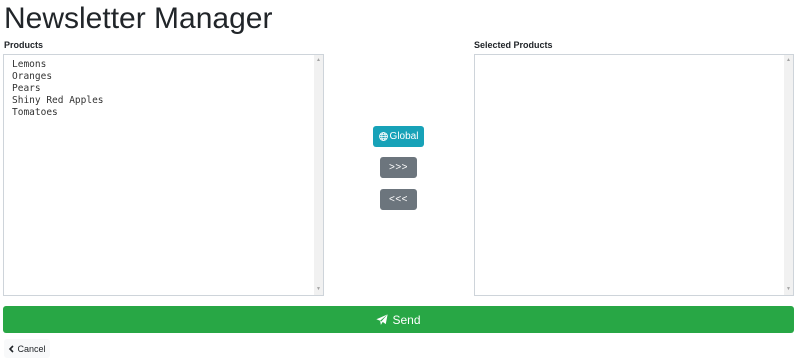 This screenshot has height=362, width=800. Describe the element at coordinates (318, 175) in the screenshot. I see `products-scrollbar: ▲ ▼` at that location.